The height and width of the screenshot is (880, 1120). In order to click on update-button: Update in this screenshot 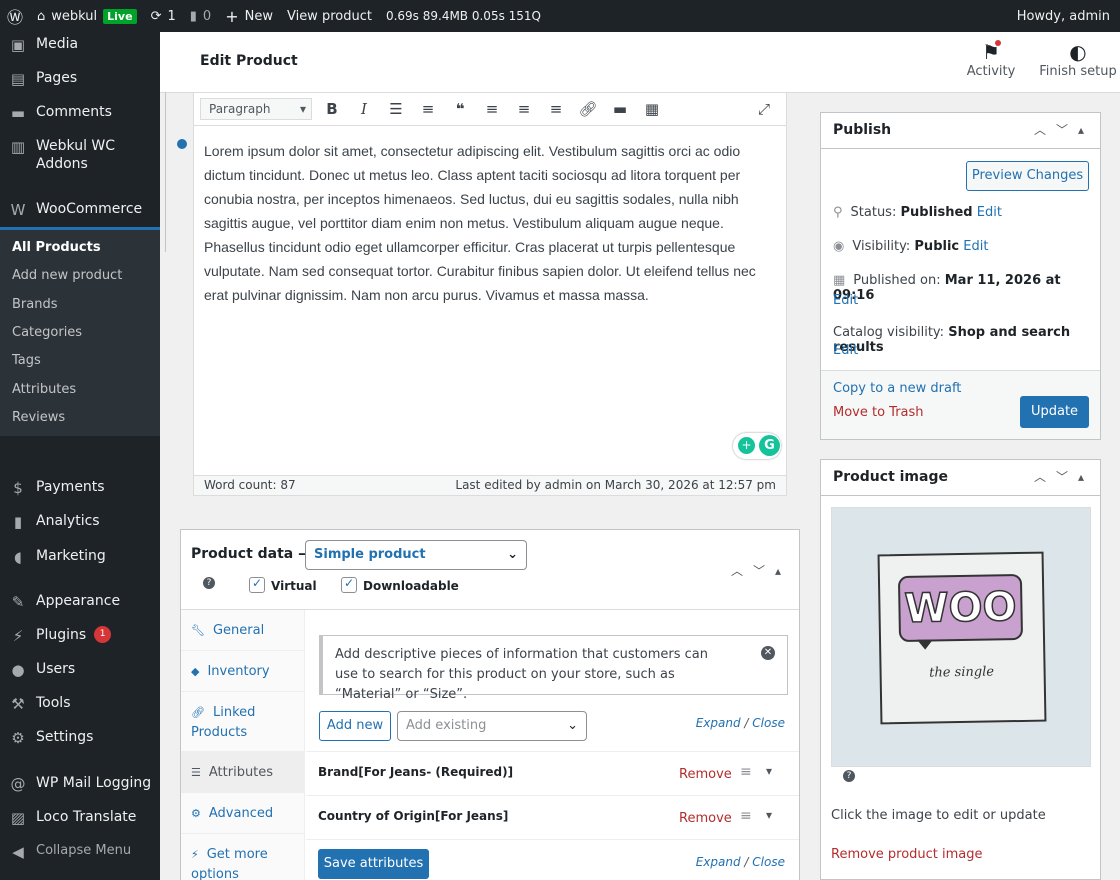, I will do `click(1054, 412)`.